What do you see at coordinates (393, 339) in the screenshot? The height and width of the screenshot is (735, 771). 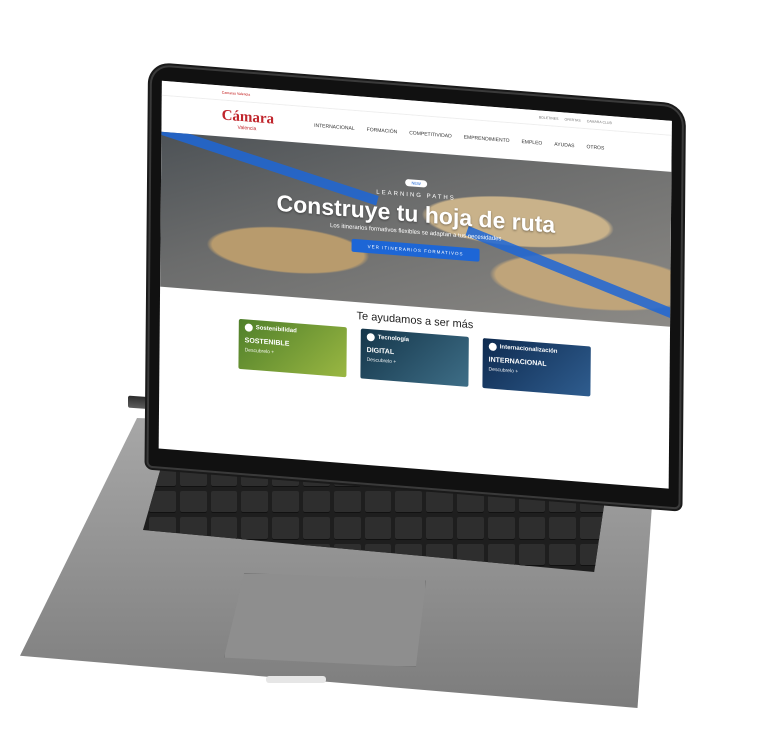 I see `card-tag-text: Tecnología` at bounding box center [393, 339].